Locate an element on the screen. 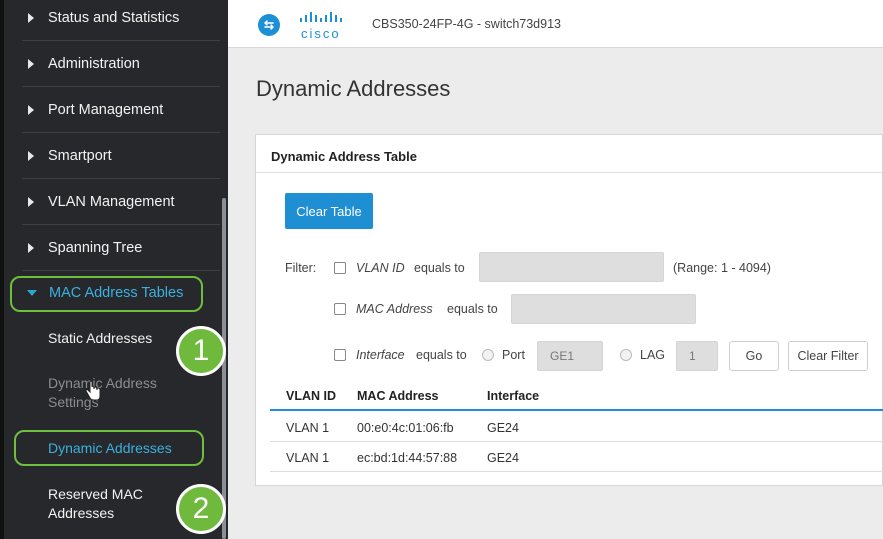 This screenshot has width=883, height=539. mac-address-input is located at coordinates (603, 309).